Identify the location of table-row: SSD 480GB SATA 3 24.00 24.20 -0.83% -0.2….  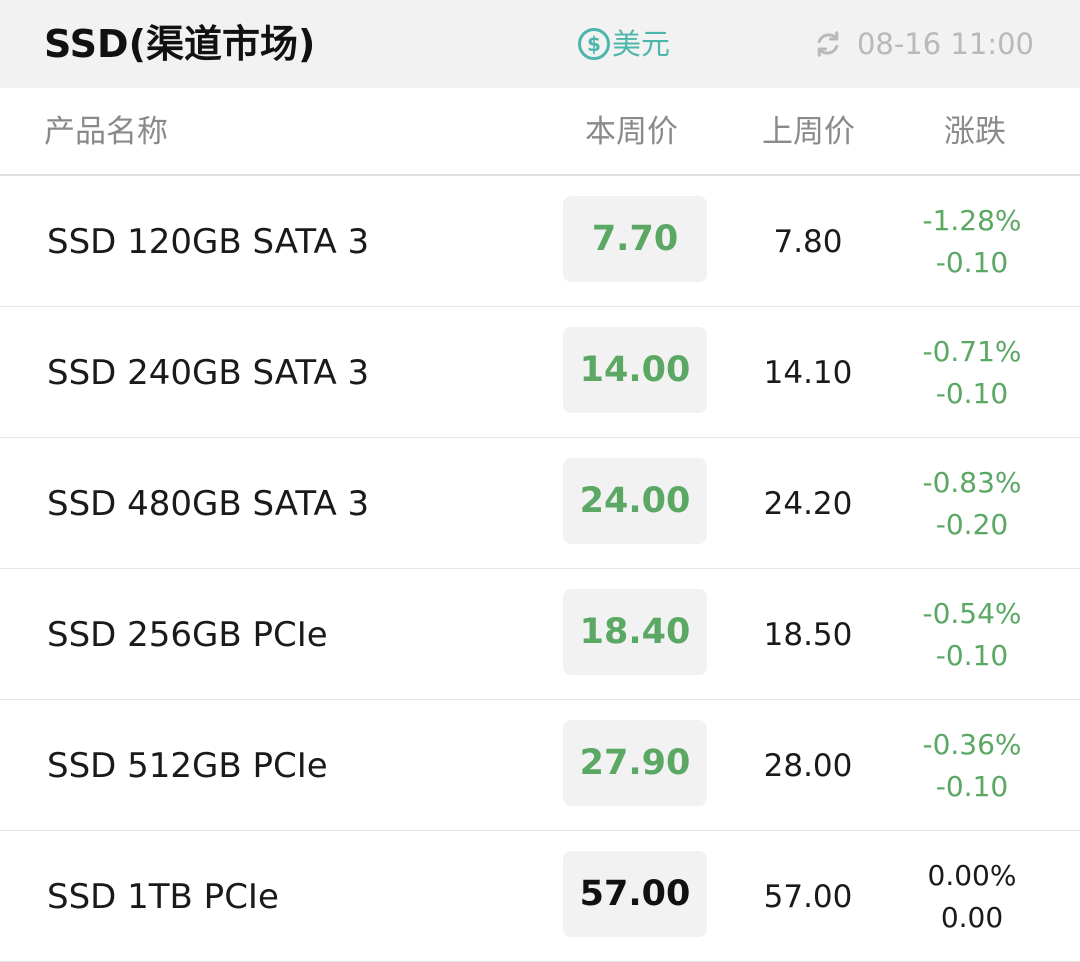
(540, 503).